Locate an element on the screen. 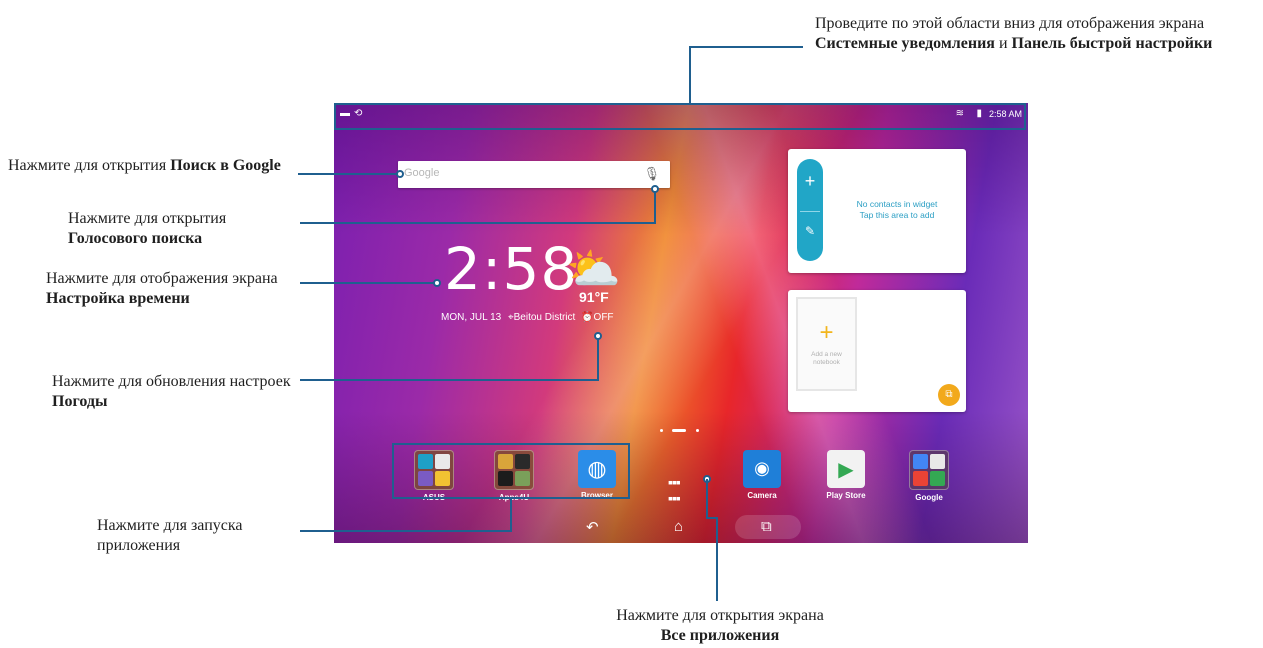 This screenshot has width=1263, height=648. all-apps-grid-icon: ▪▪▪ ▪▪▪ is located at coordinates (674, 490).